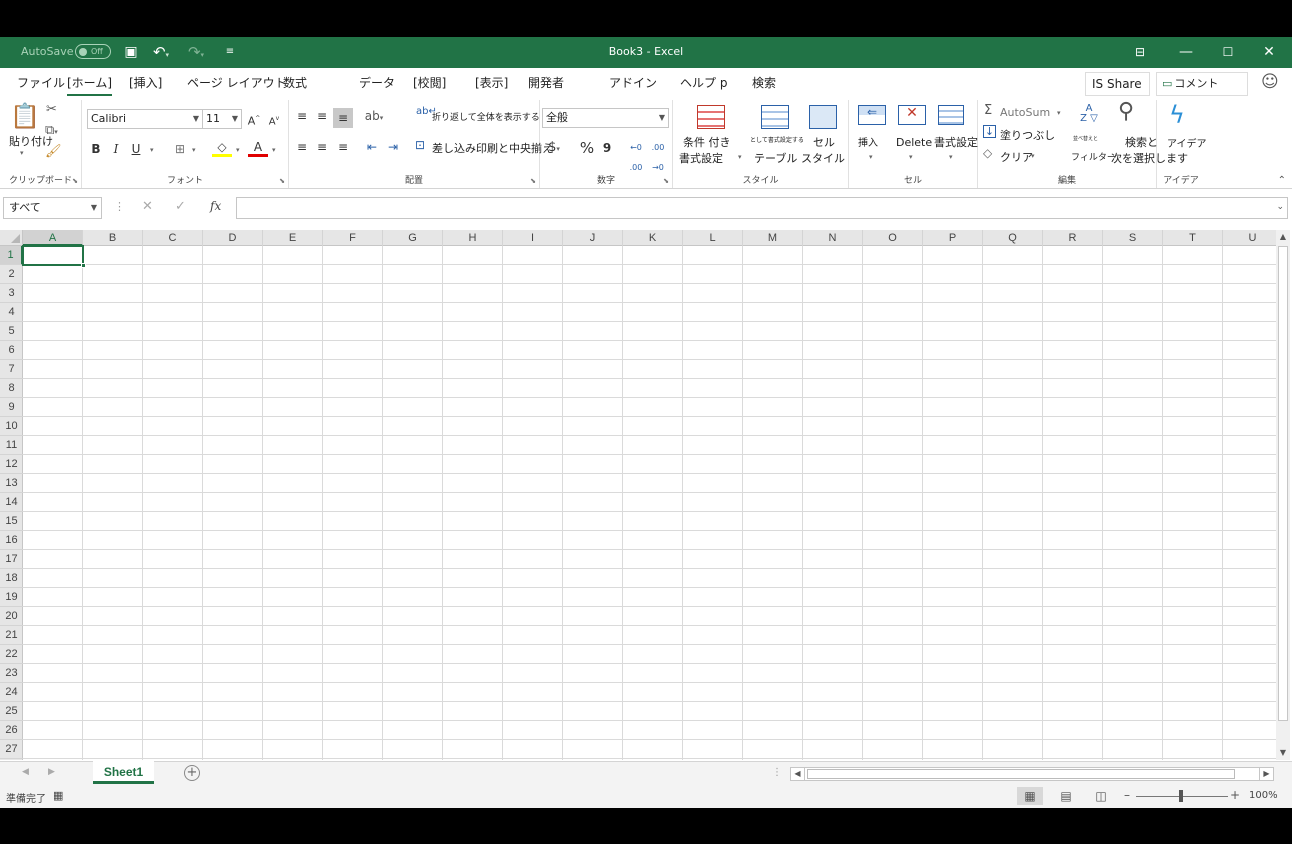 The width and height of the screenshot is (1292, 844). Describe the element at coordinates (777, 139) in the screenshot. I see `format-as-table-label-1: として書式設定する` at that location.